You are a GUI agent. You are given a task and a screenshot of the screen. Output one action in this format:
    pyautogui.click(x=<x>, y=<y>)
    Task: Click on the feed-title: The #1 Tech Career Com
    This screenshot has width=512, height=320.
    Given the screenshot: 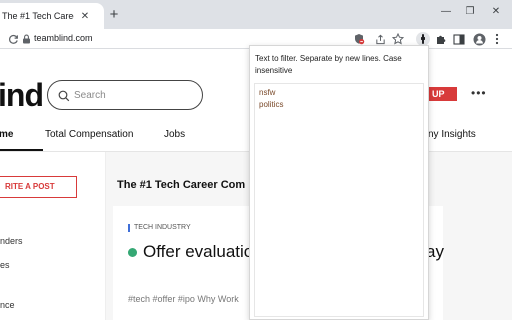 What is the action you would take?
    pyautogui.click(x=181, y=185)
    